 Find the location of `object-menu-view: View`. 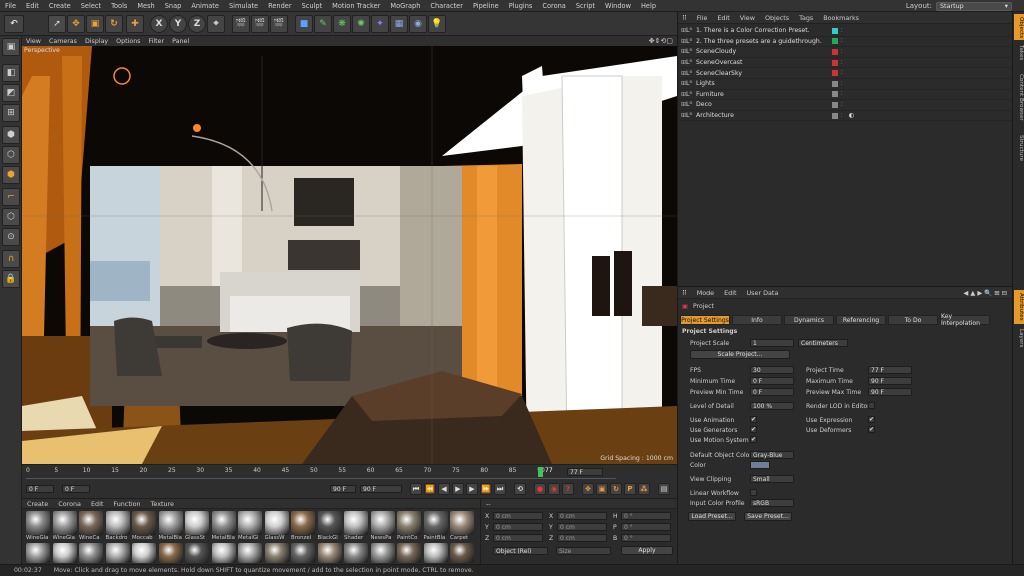

object-menu-view: View is located at coordinates (747, 18).